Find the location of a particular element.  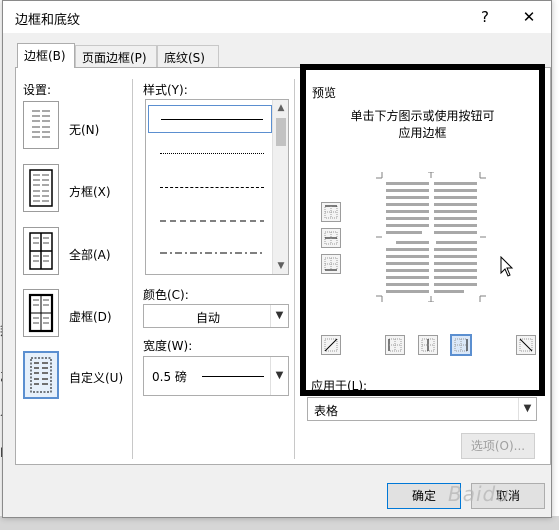

apply-to-select: 表格 ▼ is located at coordinates (422, 409).